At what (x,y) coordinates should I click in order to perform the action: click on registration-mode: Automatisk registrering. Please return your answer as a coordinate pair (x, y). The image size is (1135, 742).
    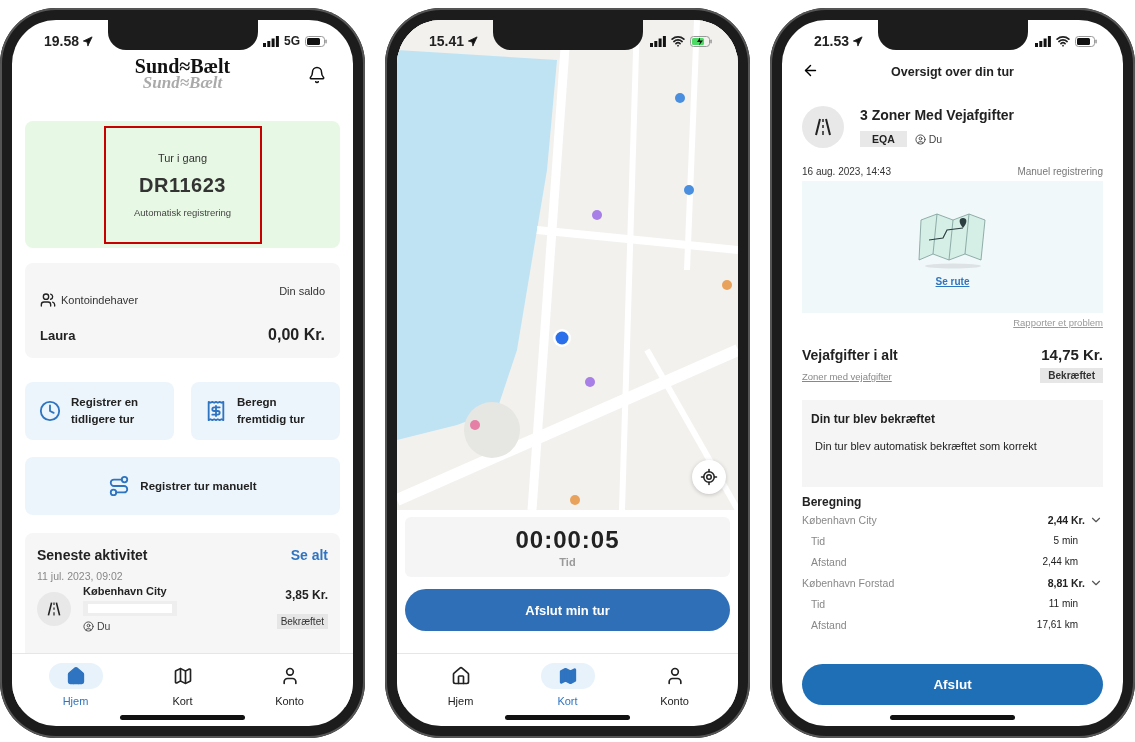
    Looking at the image, I should click on (182, 212).